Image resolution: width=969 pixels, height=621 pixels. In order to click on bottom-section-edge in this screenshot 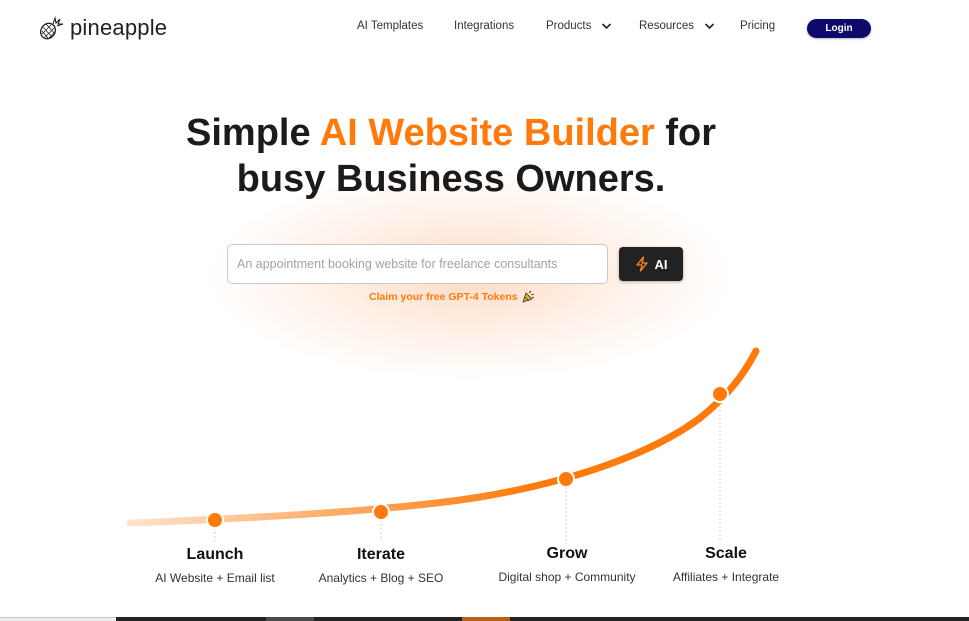, I will do `click(484, 619)`.